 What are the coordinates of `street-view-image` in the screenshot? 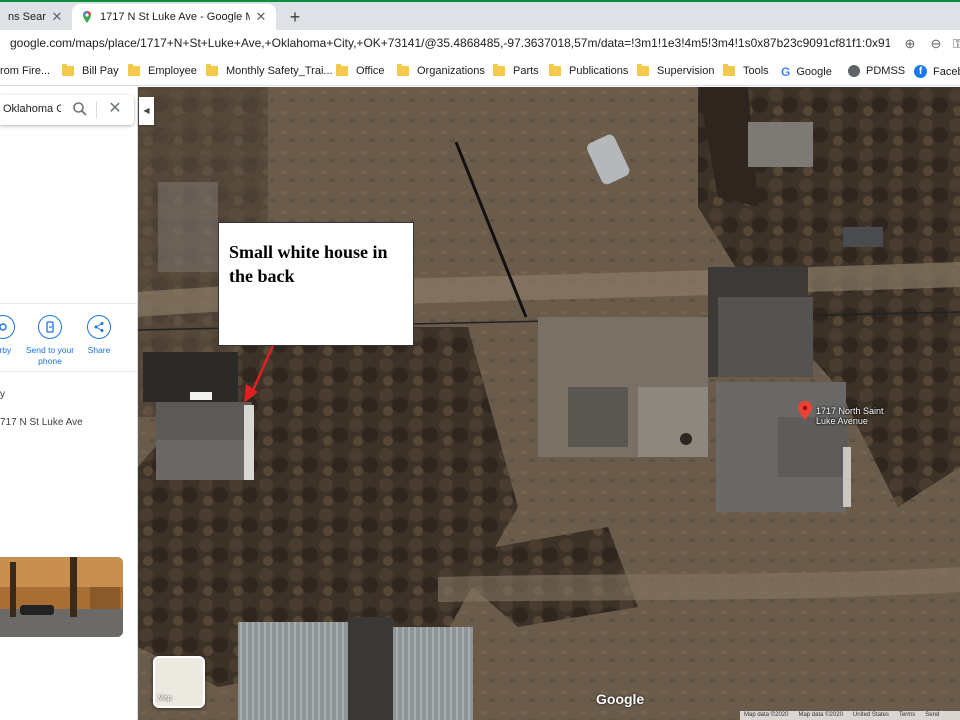 It's located at (61, 597).